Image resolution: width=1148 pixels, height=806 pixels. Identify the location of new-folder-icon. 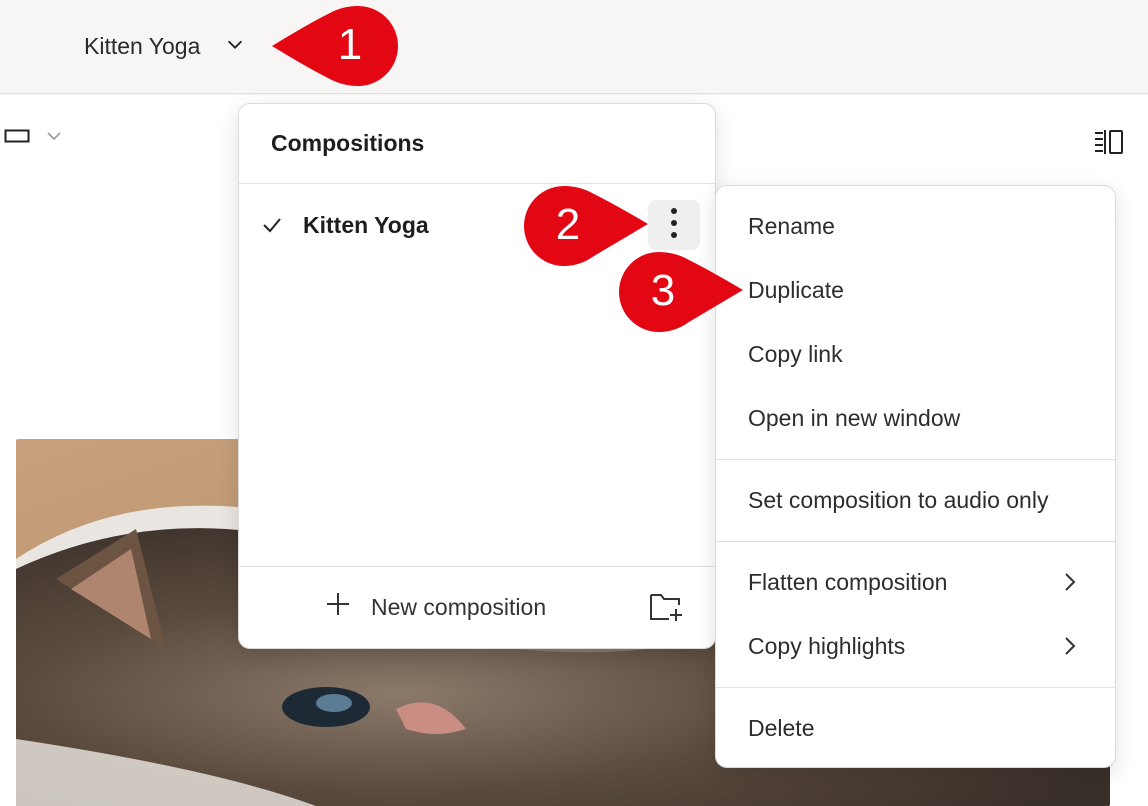
(667, 610).